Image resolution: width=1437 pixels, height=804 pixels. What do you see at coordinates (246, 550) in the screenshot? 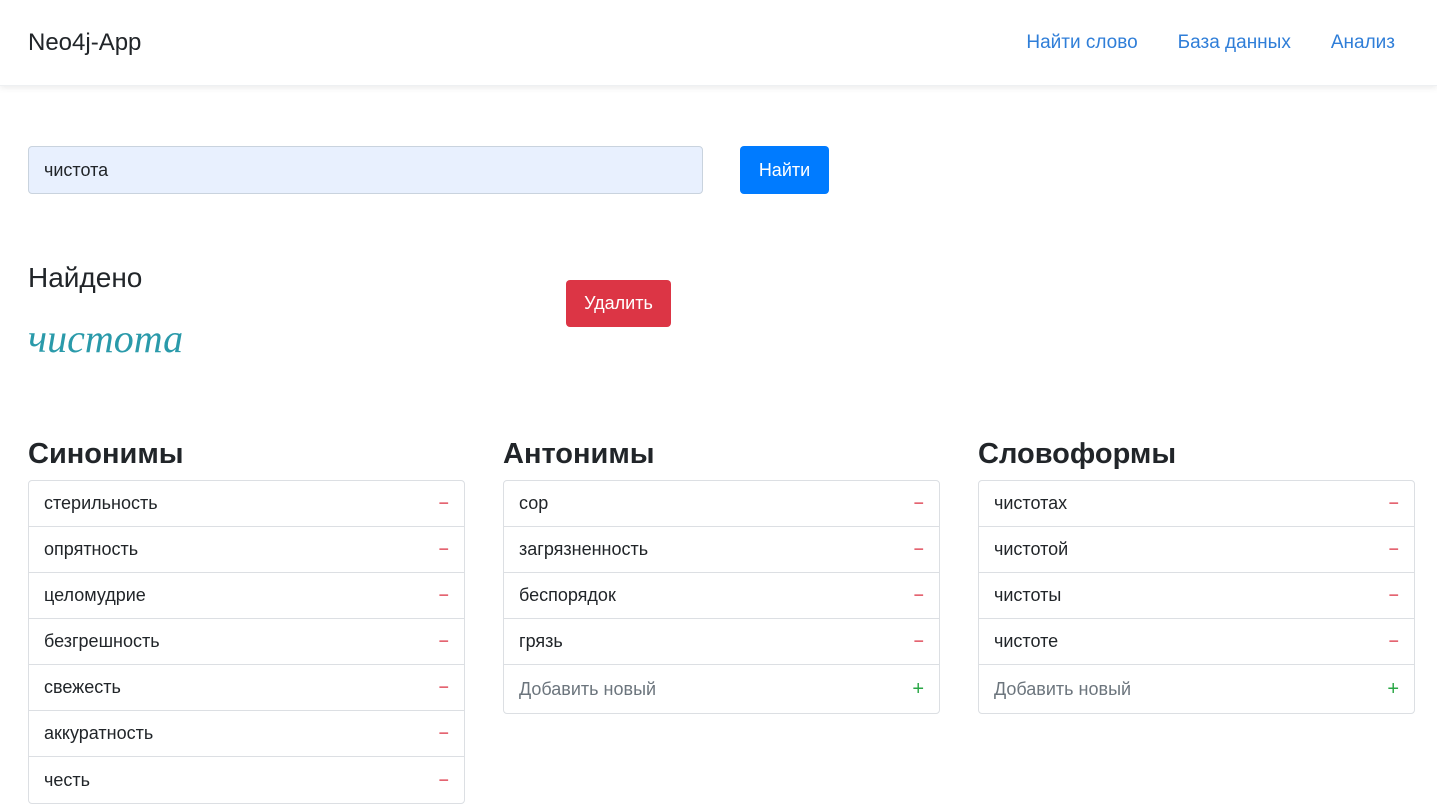
I see `list-item: опрятность −` at bounding box center [246, 550].